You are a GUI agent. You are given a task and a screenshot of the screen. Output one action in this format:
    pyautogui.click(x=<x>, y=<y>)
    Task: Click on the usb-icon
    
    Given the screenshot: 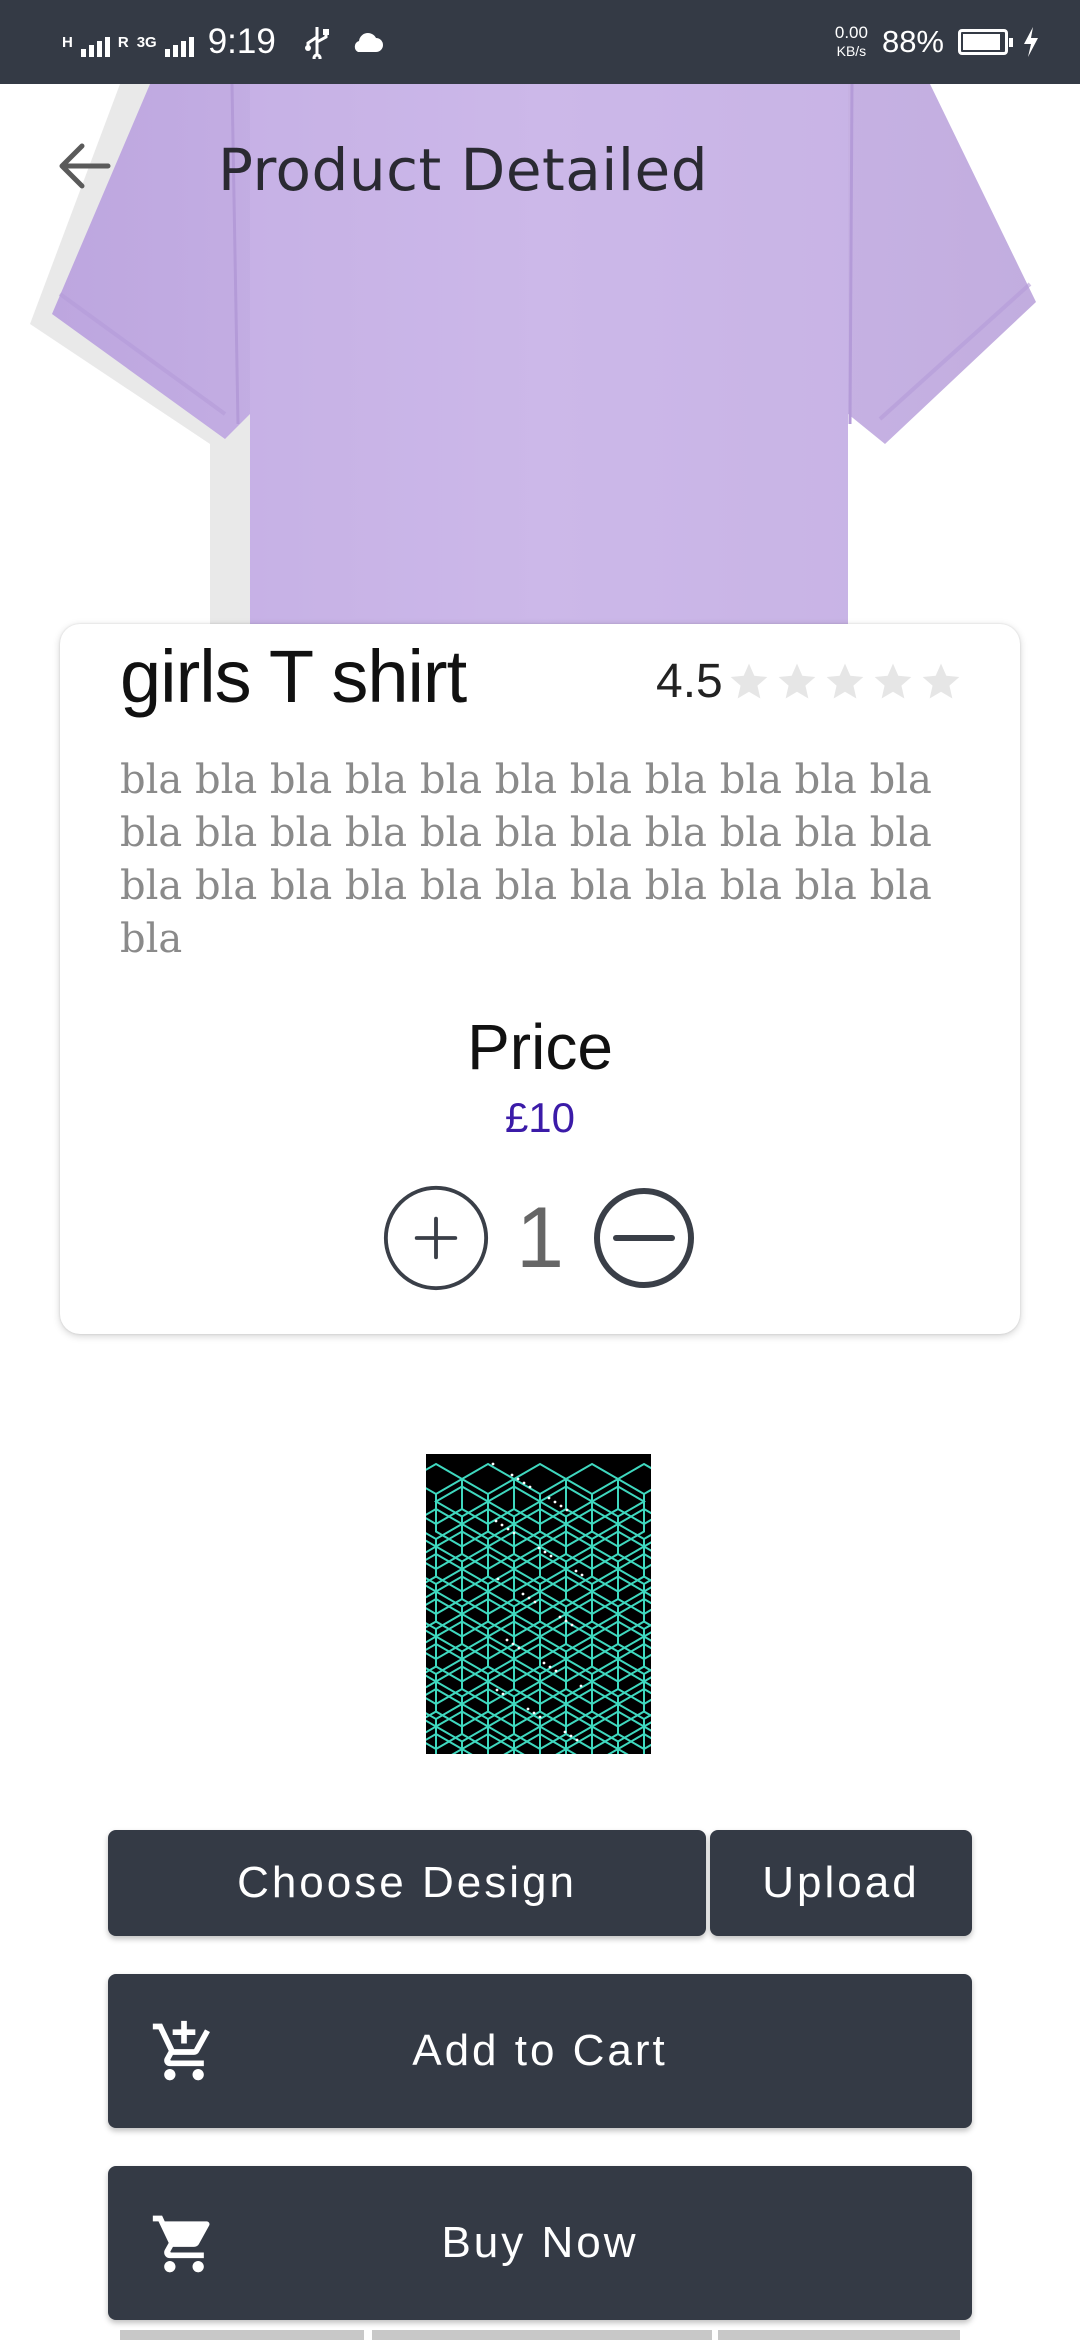 What is the action you would take?
    pyautogui.click(x=316, y=43)
    